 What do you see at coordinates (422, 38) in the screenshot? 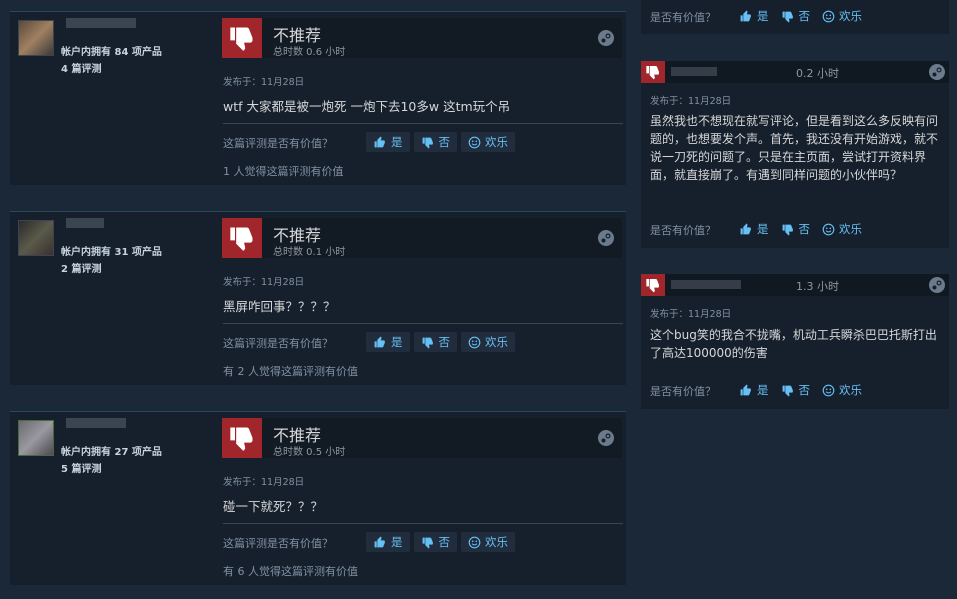
I see `vote-header: 不推荐 总时数 0.6 小时` at bounding box center [422, 38].